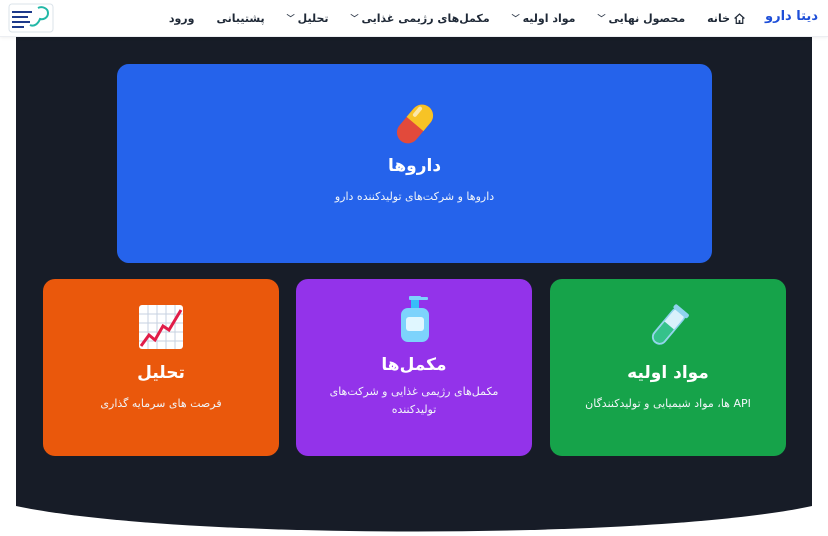  Describe the element at coordinates (161, 373) in the screenshot. I see `card-title: تحلیل` at that location.